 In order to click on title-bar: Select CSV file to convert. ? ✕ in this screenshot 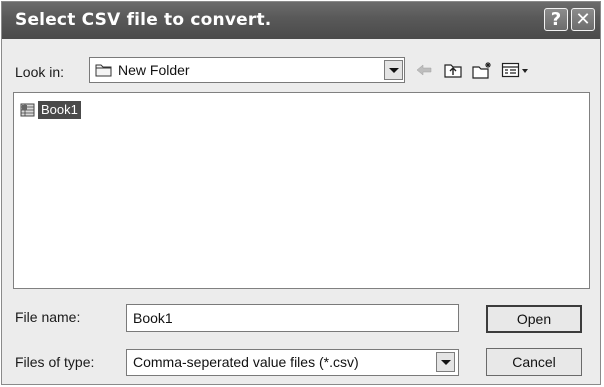, I will do `click(301, 20)`.